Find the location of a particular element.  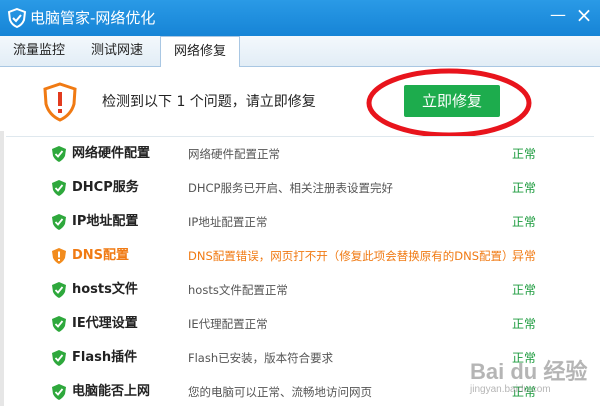

watermark-sub: jingyan.baidu.com is located at coordinates (510, 389).